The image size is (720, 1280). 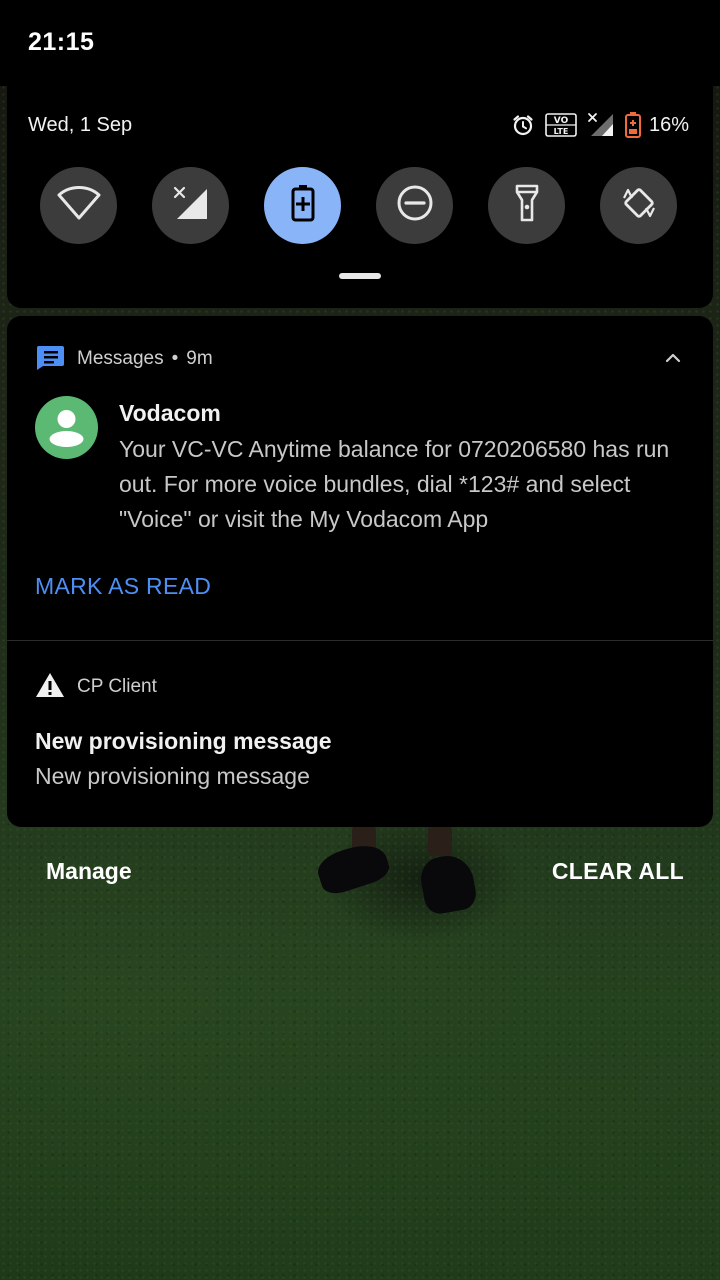 What do you see at coordinates (120, 358) in the screenshot?
I see `messages-app-name: Messages` at bounding box center [120, 358].